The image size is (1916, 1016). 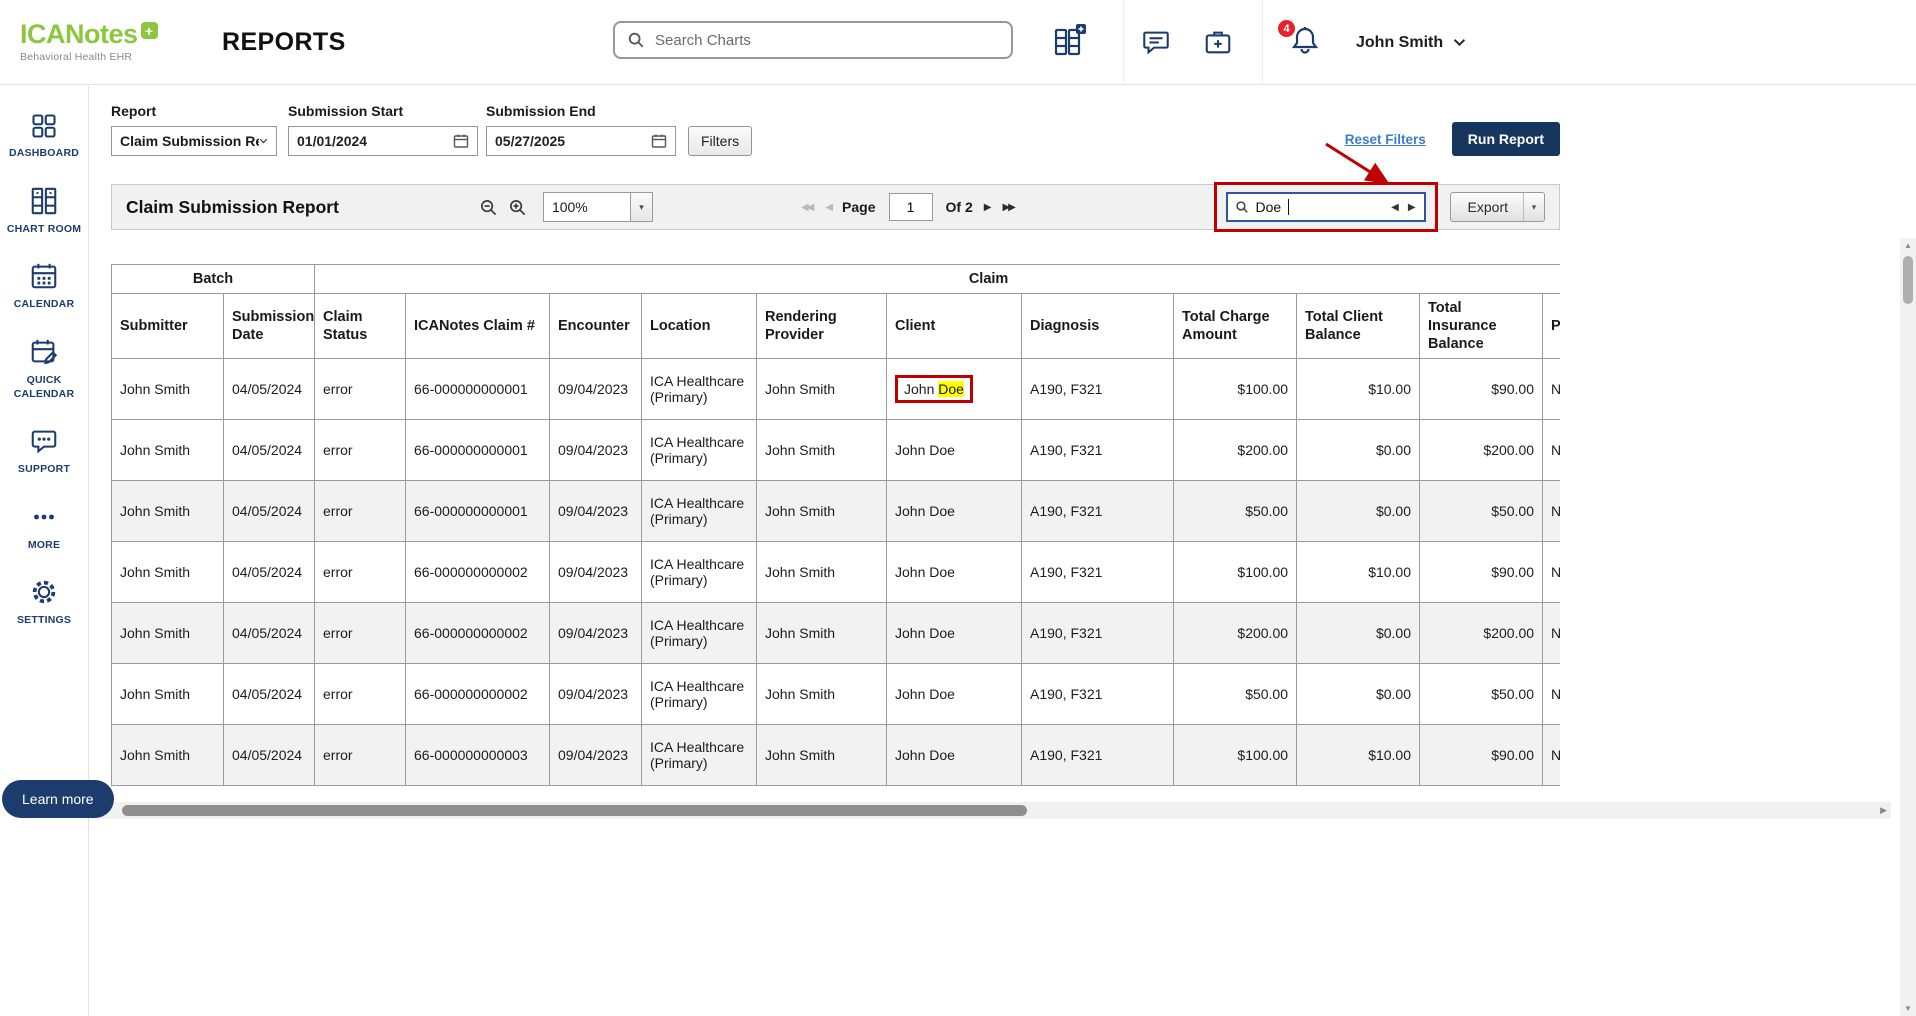 I want to click on cell-total-insurance-balance: $50.00, so click(x=1481, y=511).